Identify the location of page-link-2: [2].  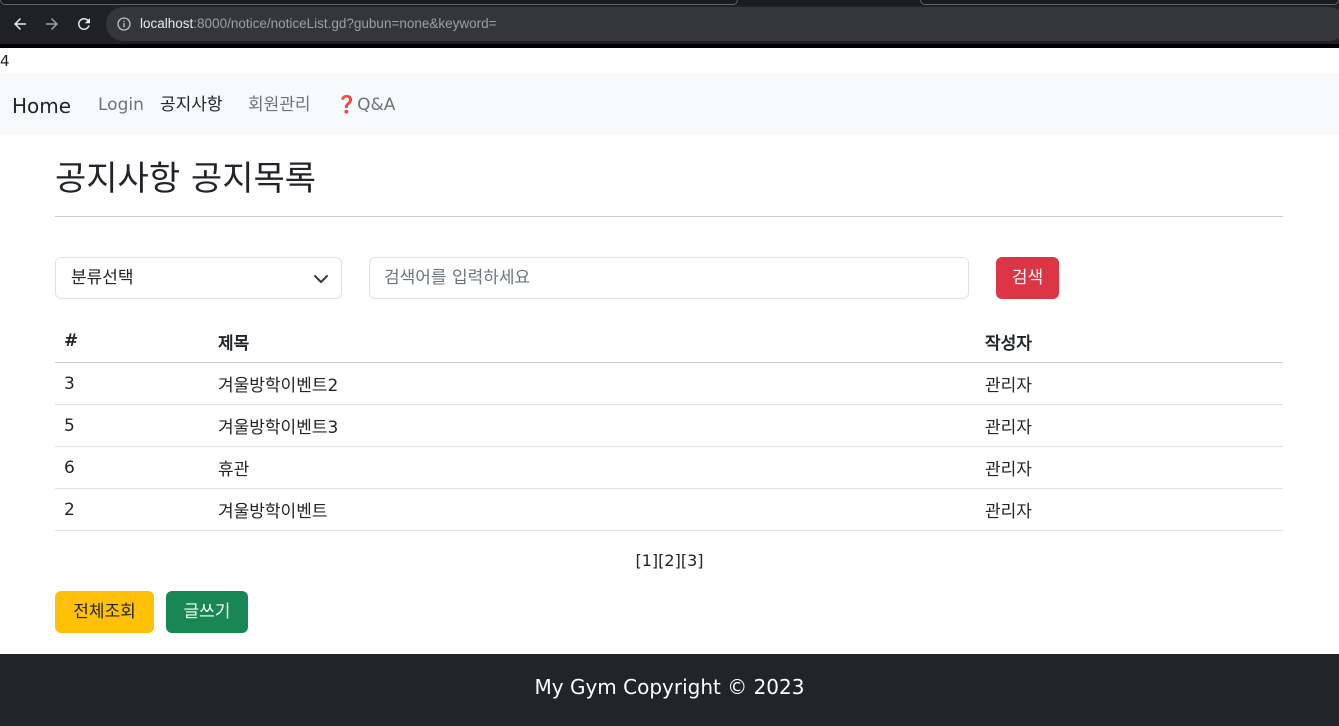
(669, 560).